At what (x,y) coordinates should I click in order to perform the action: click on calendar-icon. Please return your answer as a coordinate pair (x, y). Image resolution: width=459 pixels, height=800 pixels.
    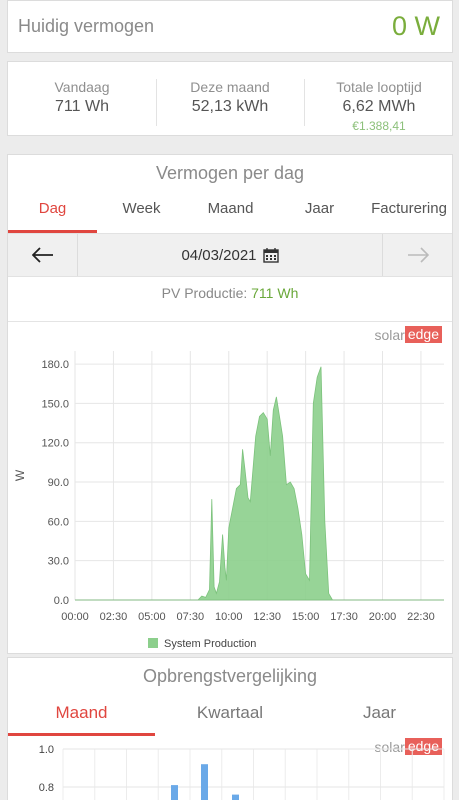
    Looking at the image, I should click on (270, 255).